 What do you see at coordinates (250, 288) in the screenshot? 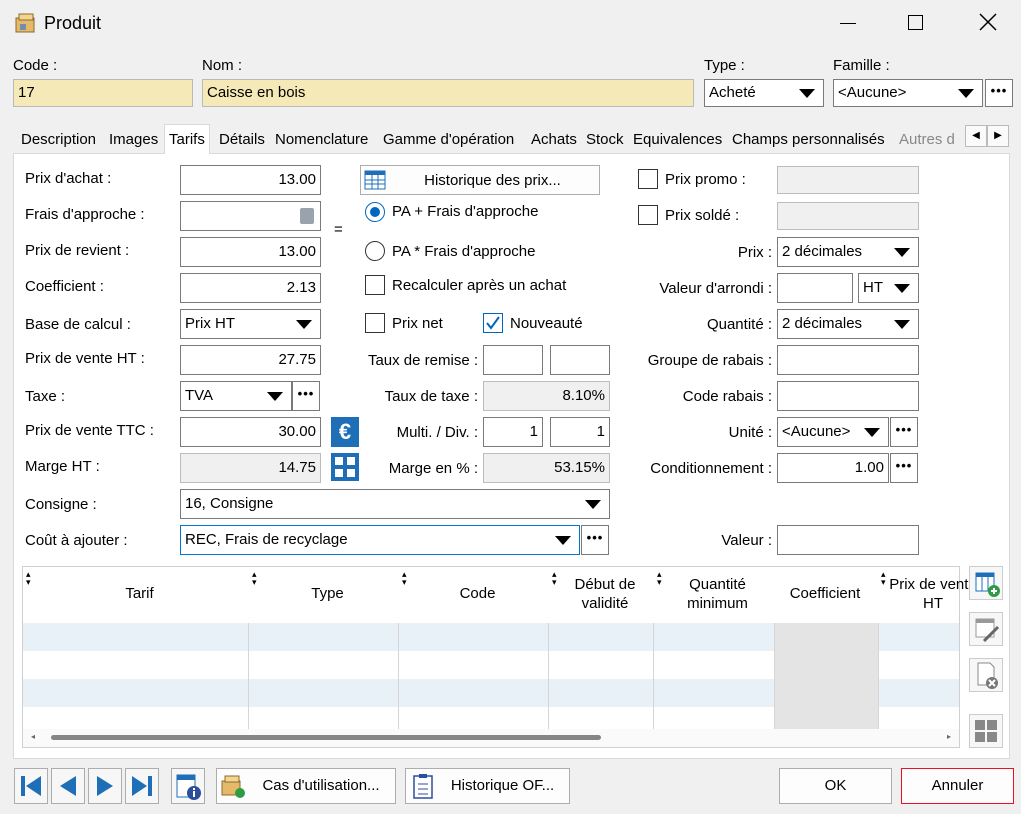
I see `coefficient-field: 2.13` at bounding box center [250, 288].